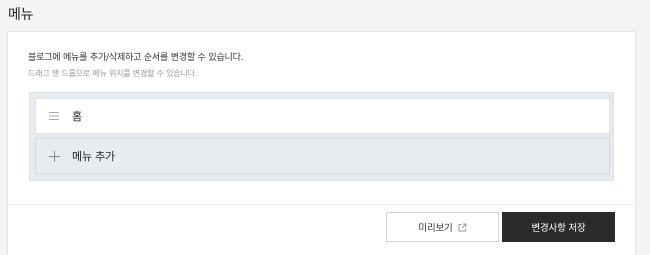 This screenshot has height=255, width=650. Describe the element at coordinates (136, 58) in the screenshot. I see `card-description: 블로그에 메뉴를 추가/삭제하고 순서를 변경할 수 있습니다.` at that location.